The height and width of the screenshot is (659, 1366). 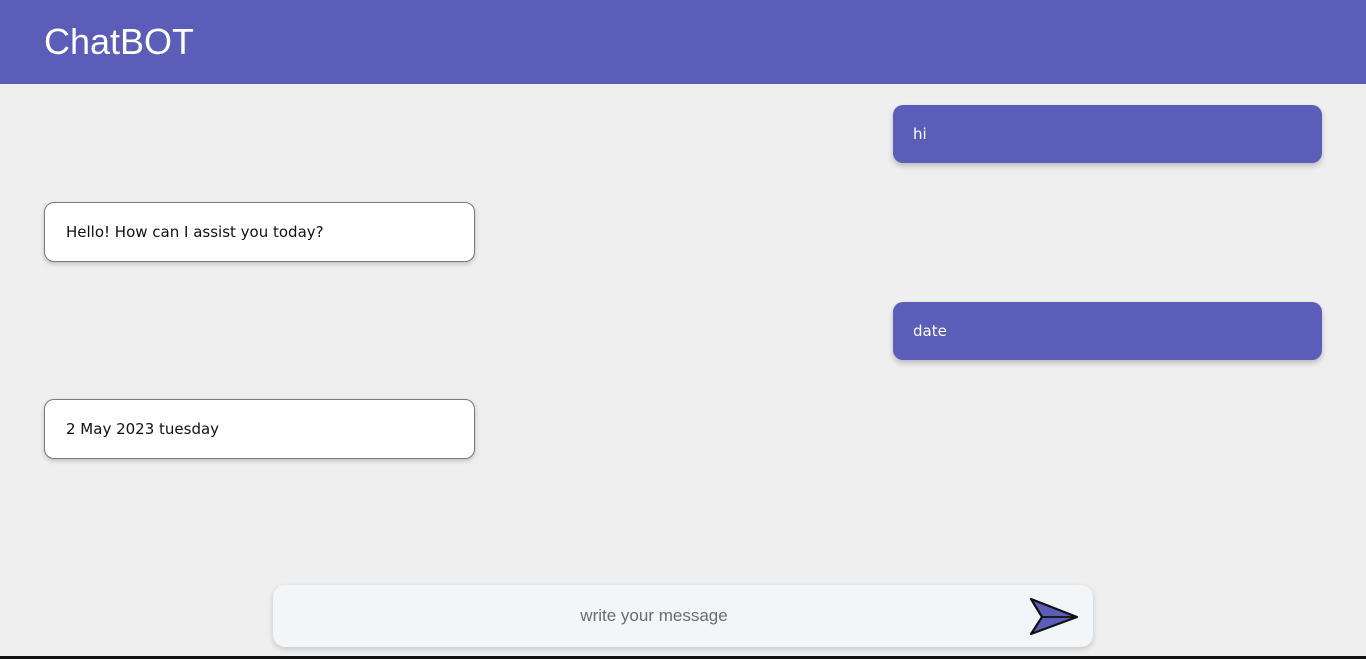 What do you see at coordinates (920, 134) in the screenshot?
I see `message-text: hi` at bounding box center [920, 134].